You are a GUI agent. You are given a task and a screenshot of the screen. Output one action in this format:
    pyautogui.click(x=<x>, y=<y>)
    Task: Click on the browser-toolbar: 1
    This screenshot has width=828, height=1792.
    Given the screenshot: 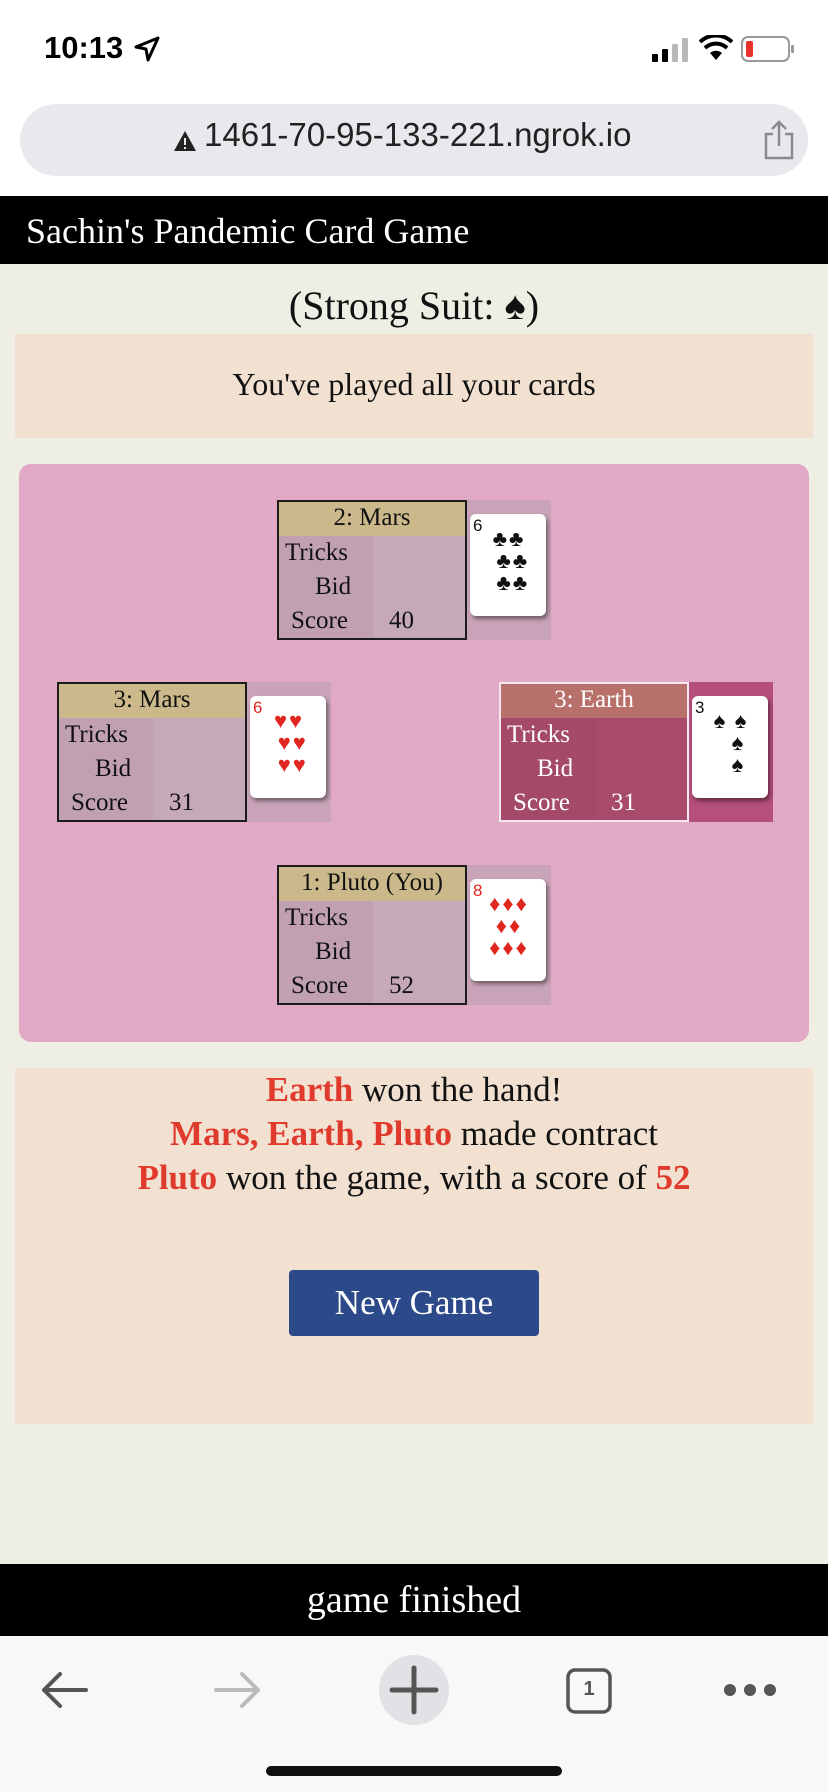 What is the action you would take?
    pyautogui.click(x=414, y=1714)
    